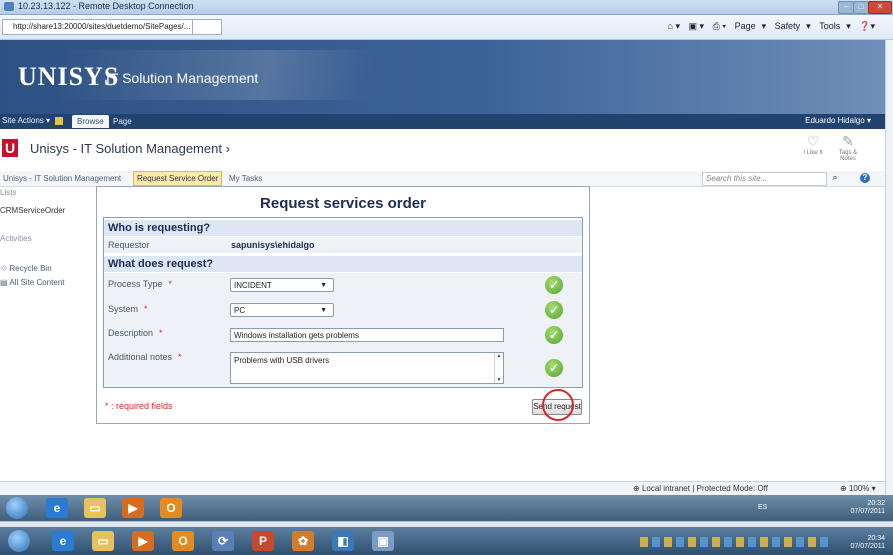 The image size is (893, 555). Describe the element at coordinates (848, 147) in the screenshot. I see `tags-notes-button: ✎ Tags & Notes` at that location.